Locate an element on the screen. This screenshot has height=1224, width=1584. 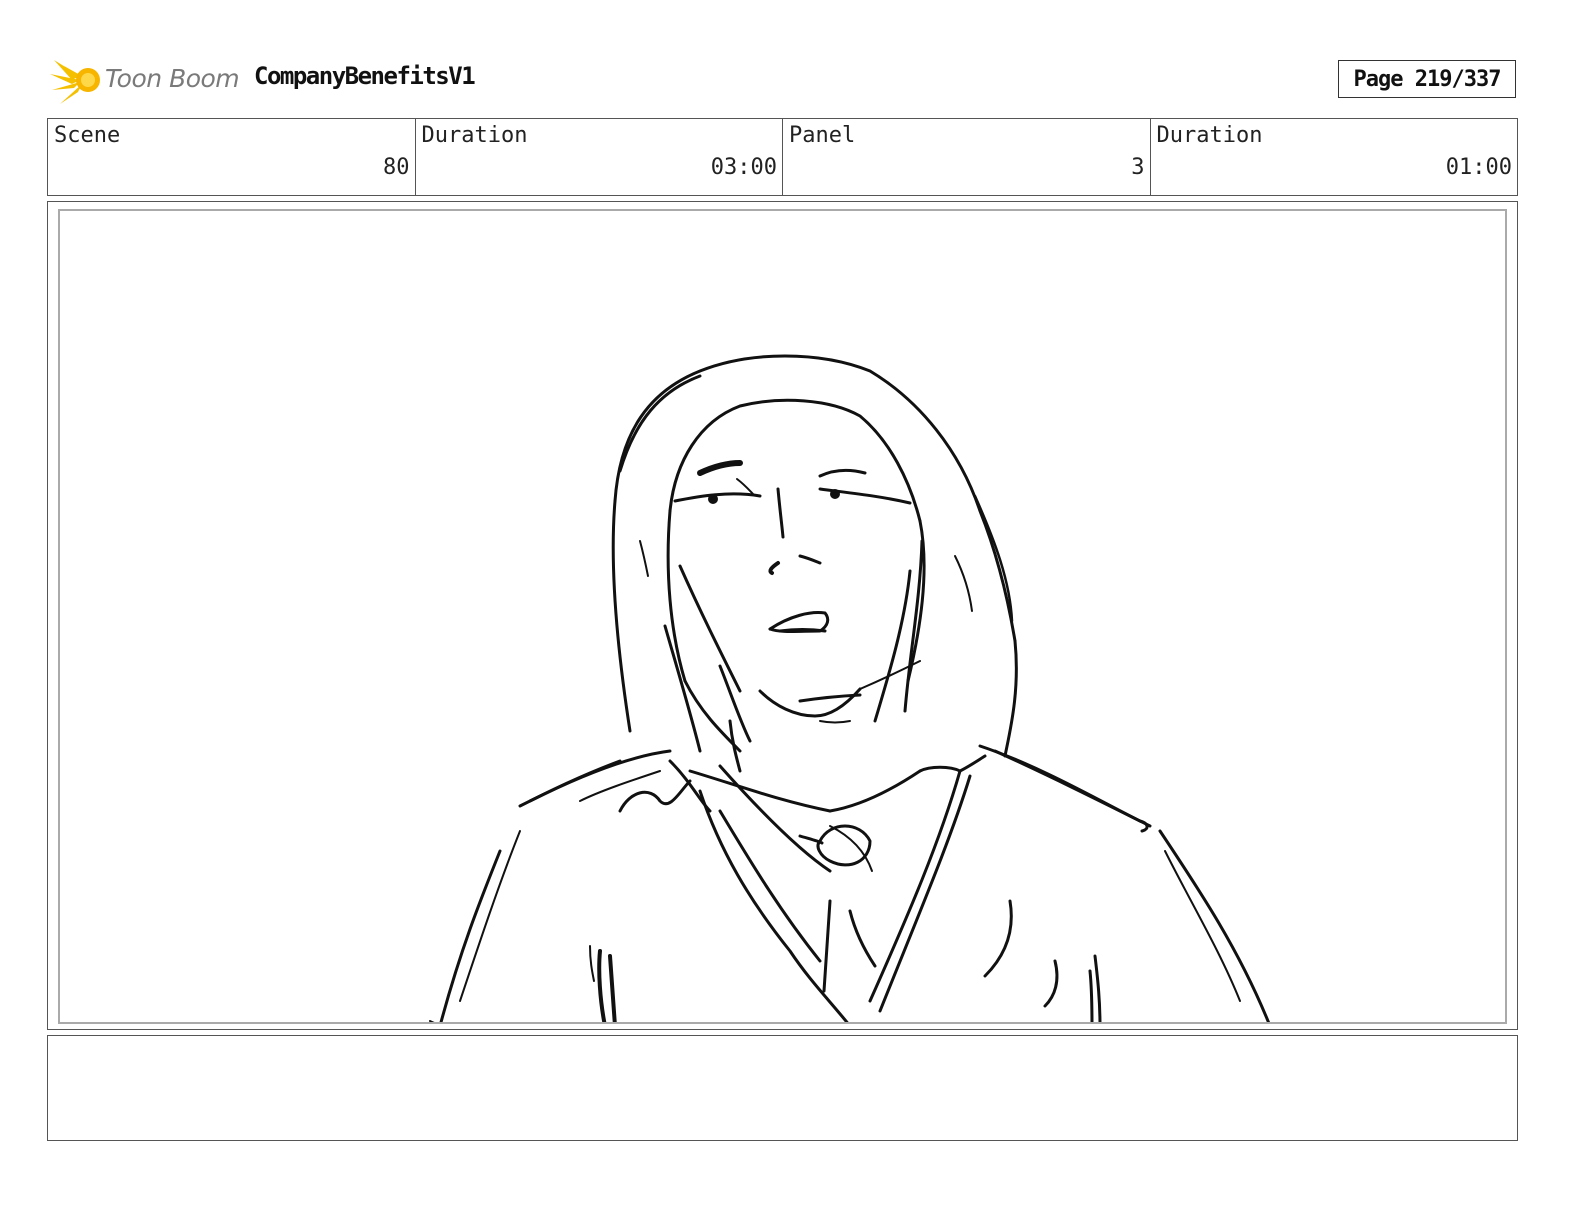
panel-label: Panel is located at coordinates (822, 135).